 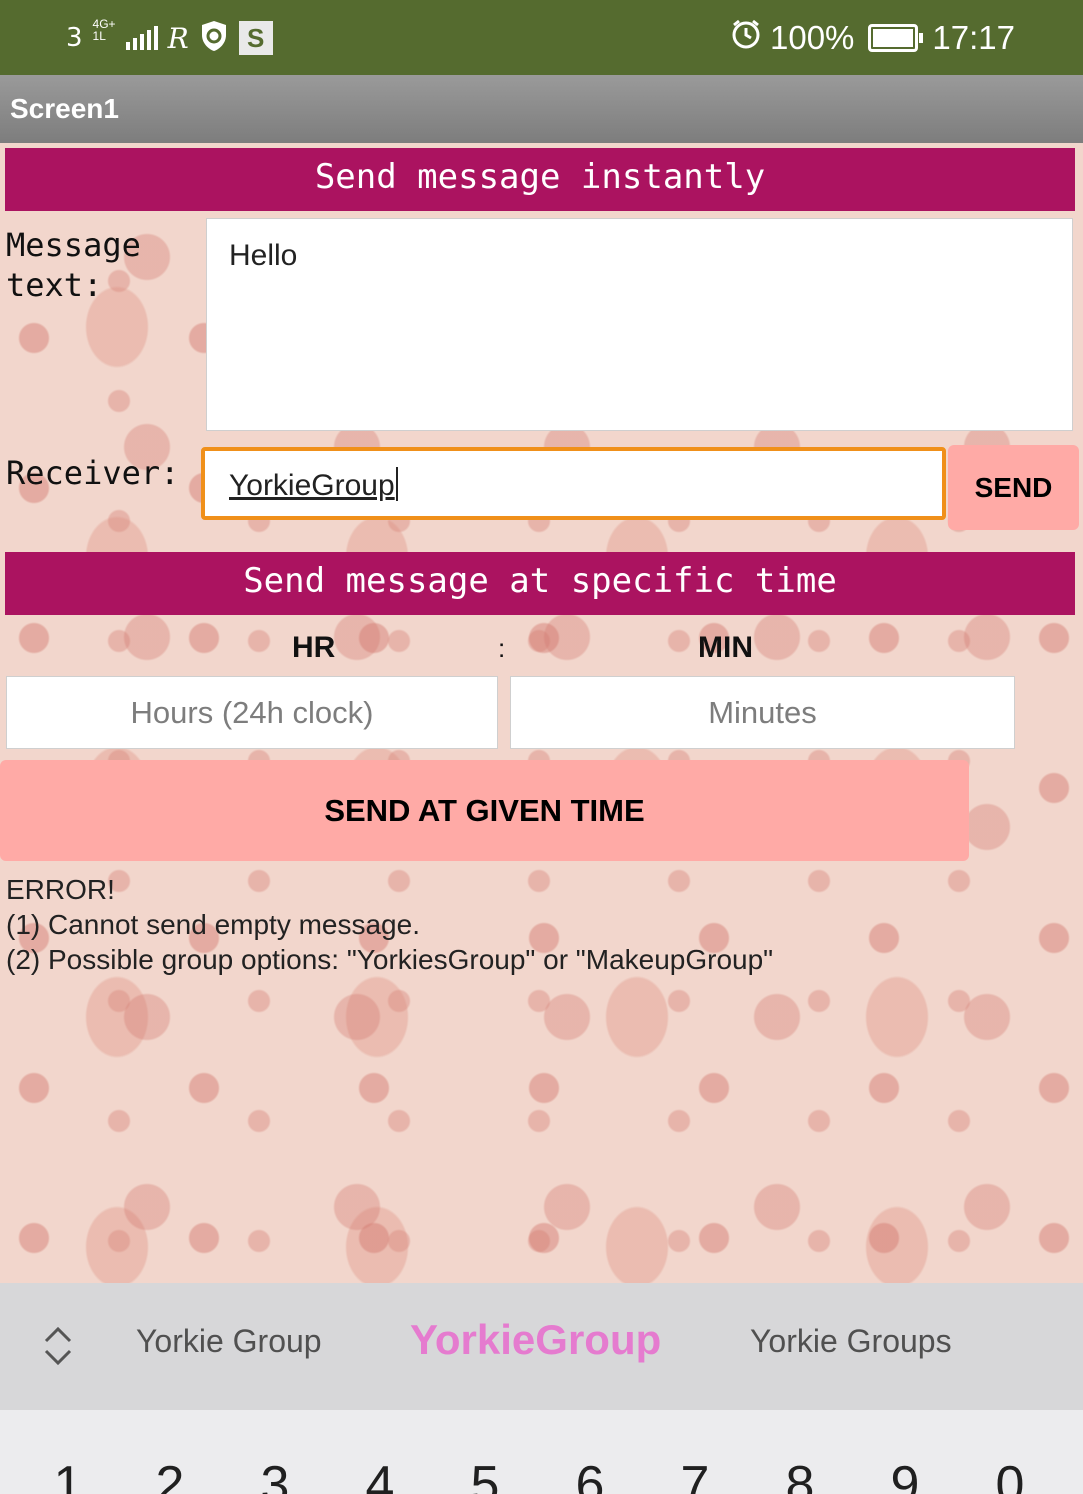 What do you see at coordinates (896, 38) in the screenshot?
I see `battery-icon` at bounding box center [896, 38].